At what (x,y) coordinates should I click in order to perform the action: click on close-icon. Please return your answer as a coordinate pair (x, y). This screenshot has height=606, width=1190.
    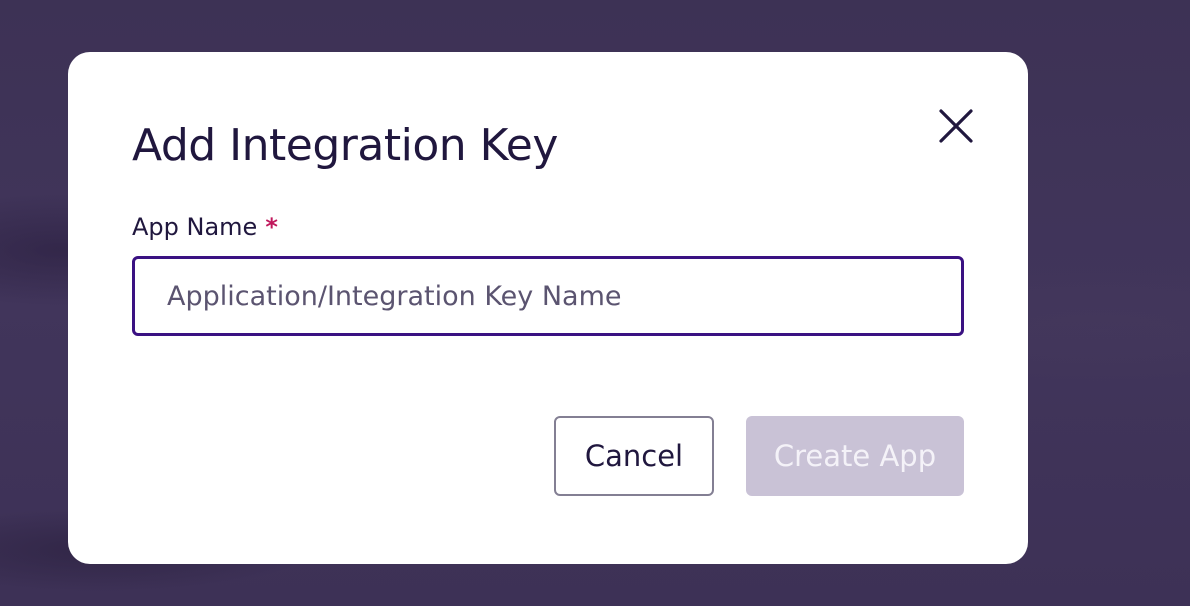
    Looking at the image, I should click on (956, 126).